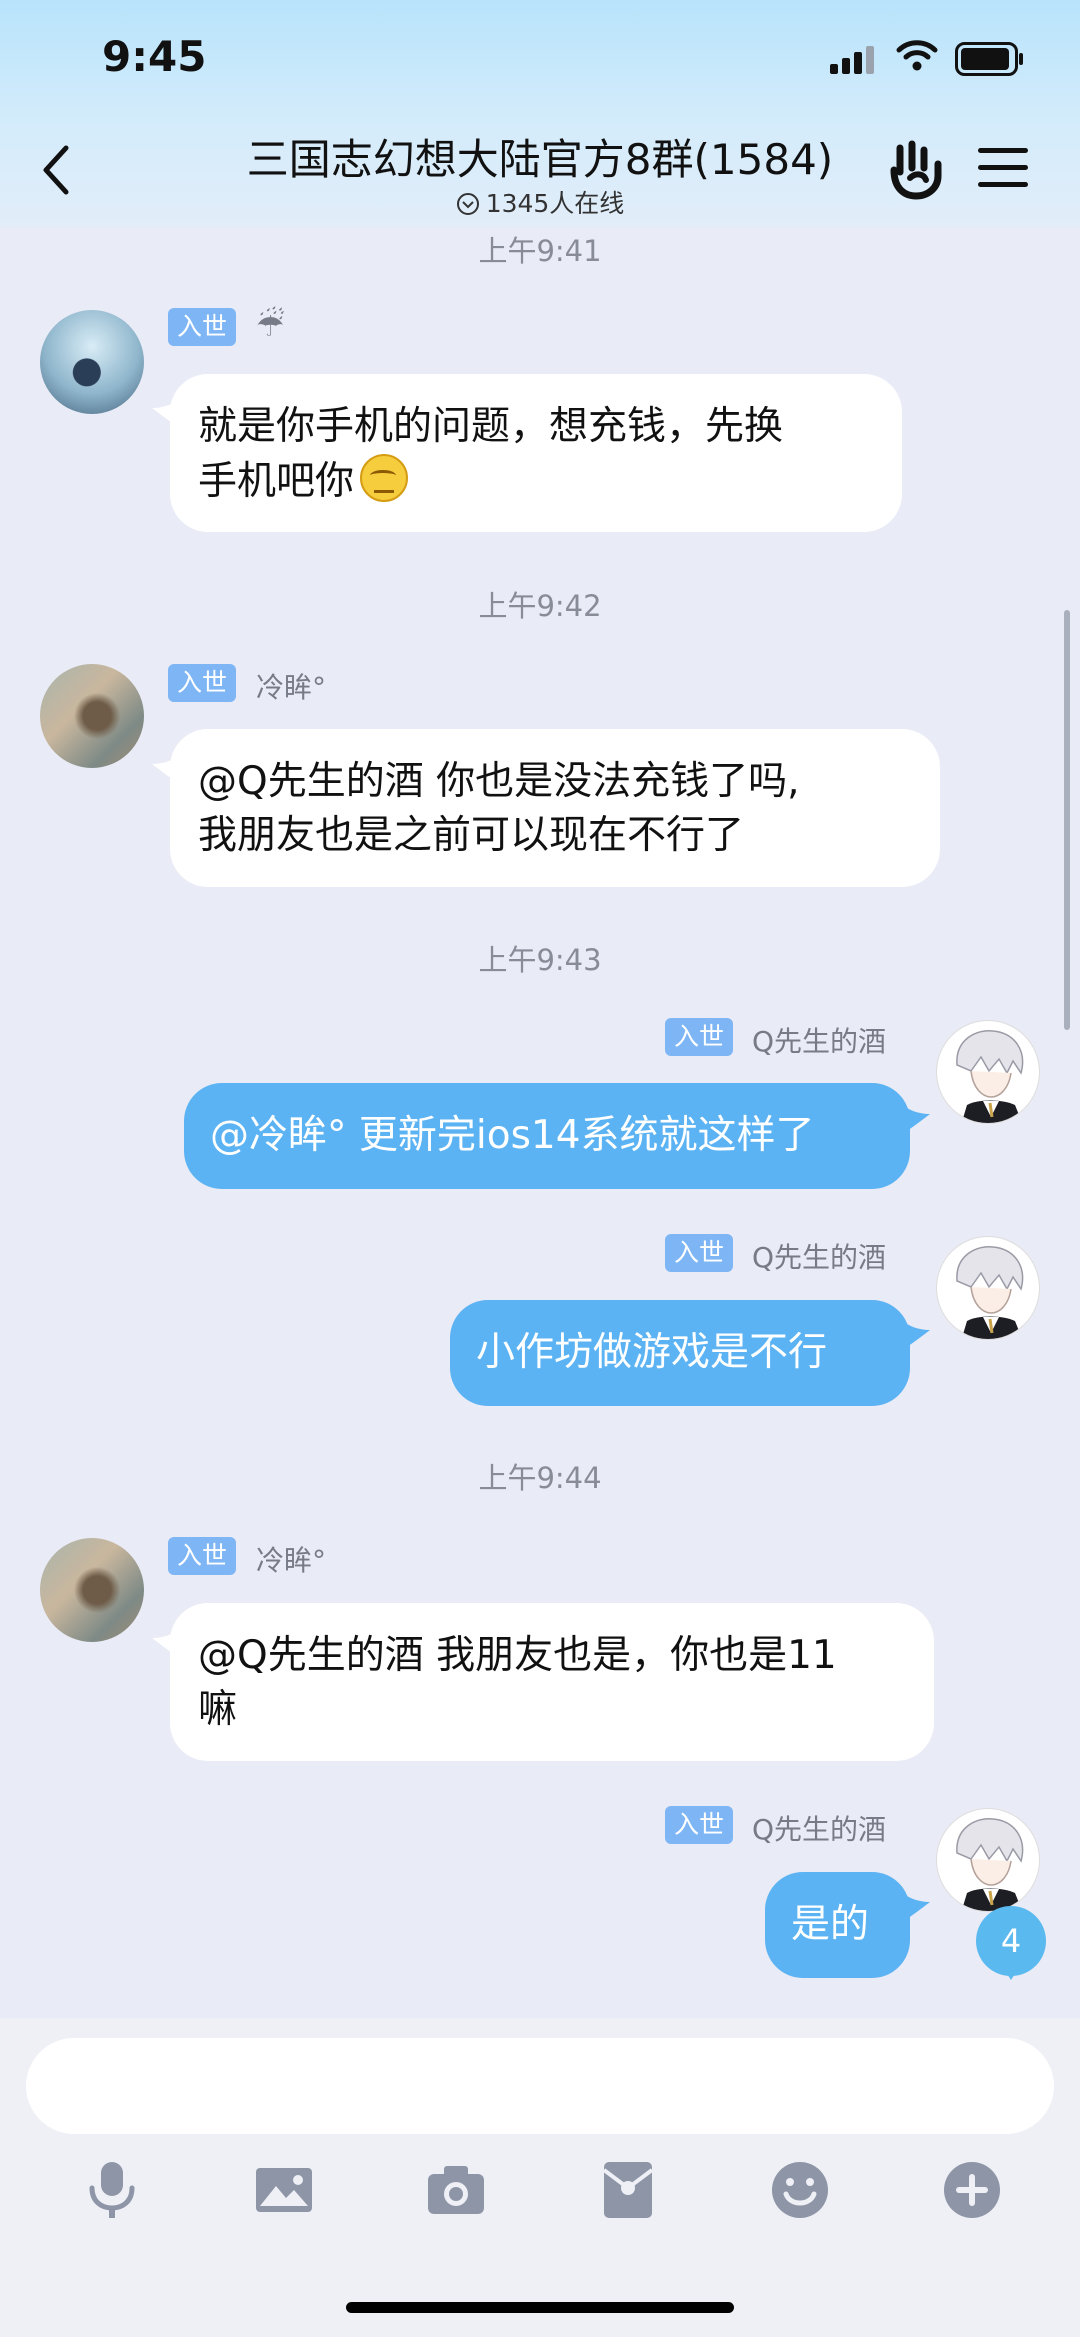  I want to click on message-bubble: 就是你手机的问题，想充钱，先换 手机吧你, so click(536, 453).